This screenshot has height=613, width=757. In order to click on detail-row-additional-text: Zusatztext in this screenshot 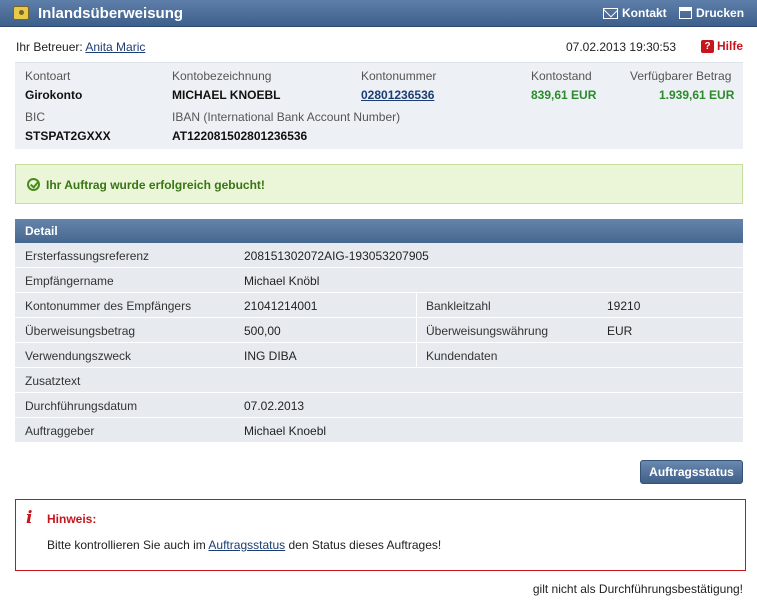, I will do `click(379, 380)`.